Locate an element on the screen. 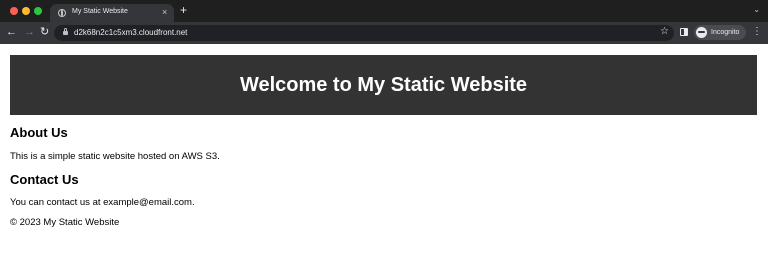 The image size is (768, 270). incognito-icon is located at coordinates (701, 32).